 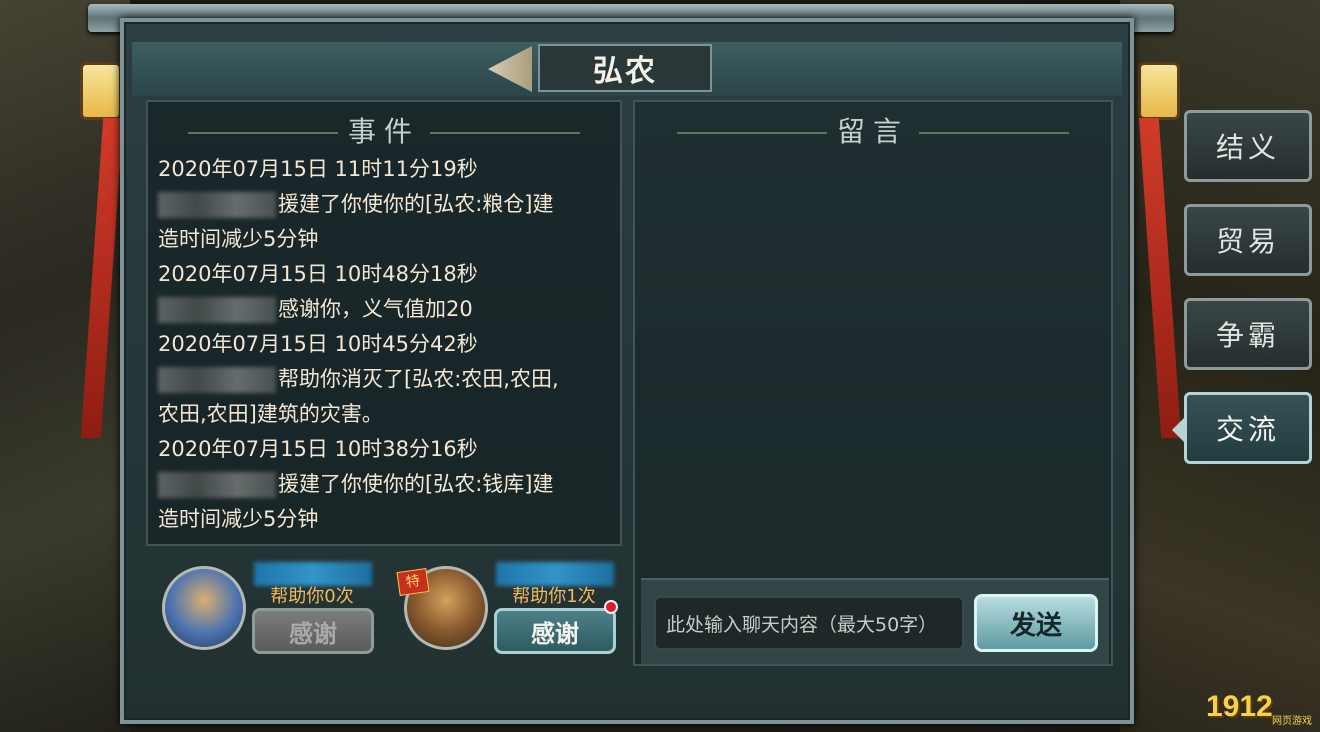 I want to click on event-time: 2020年07月15日 10时38分16秒, so click(x=318, y=449).